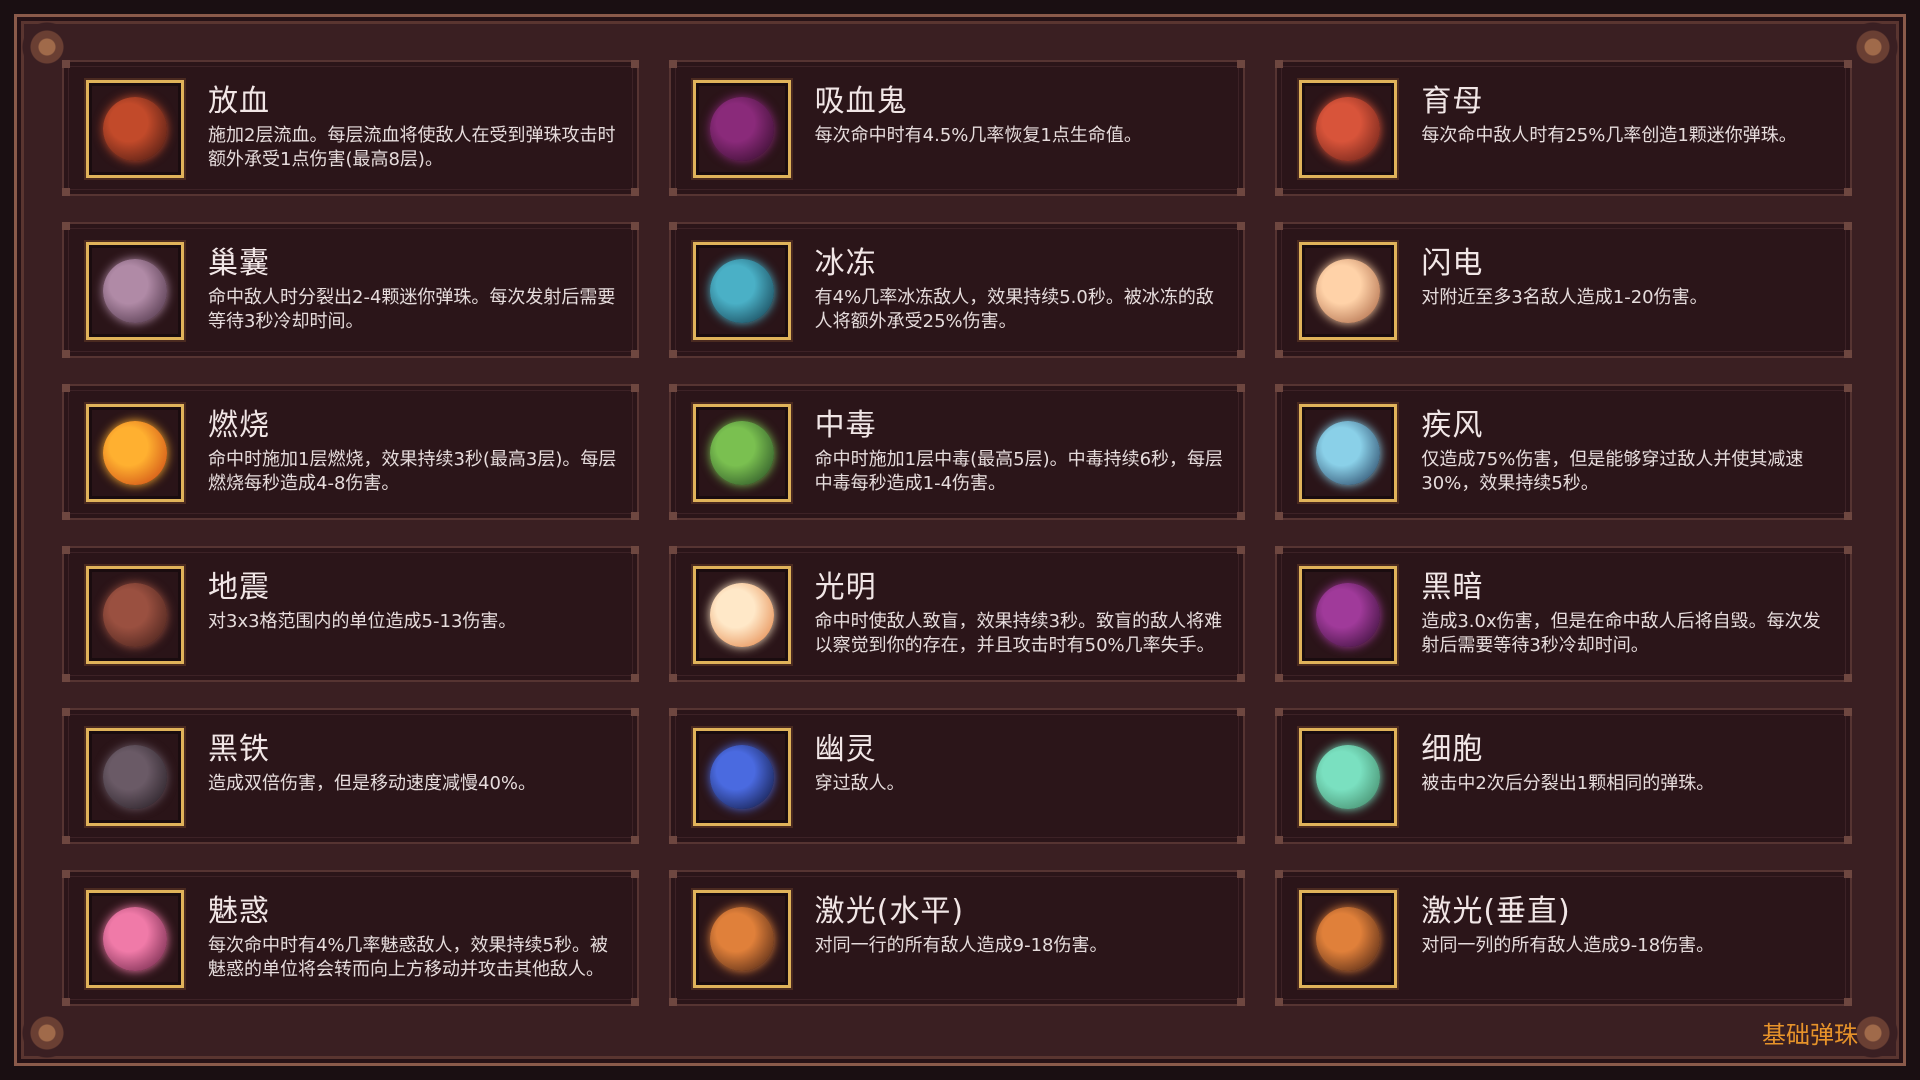  Describe the element at coordinates (978, 135) in the screenshot. I see `orb-description: 每次命中时有4.5%几率恢复1点生命值。` at that location.